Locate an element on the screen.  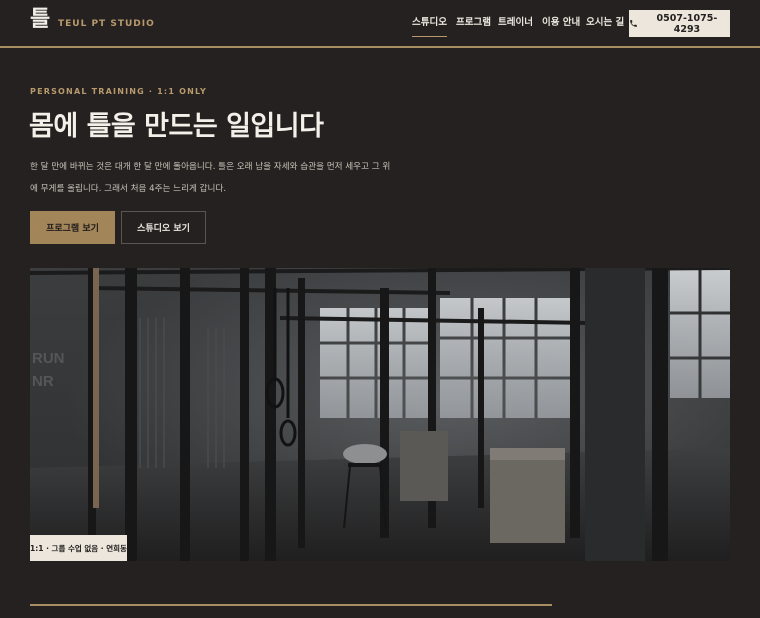
view-studio-button: 스튜디오 보기 is located at coordinates (163, 227).